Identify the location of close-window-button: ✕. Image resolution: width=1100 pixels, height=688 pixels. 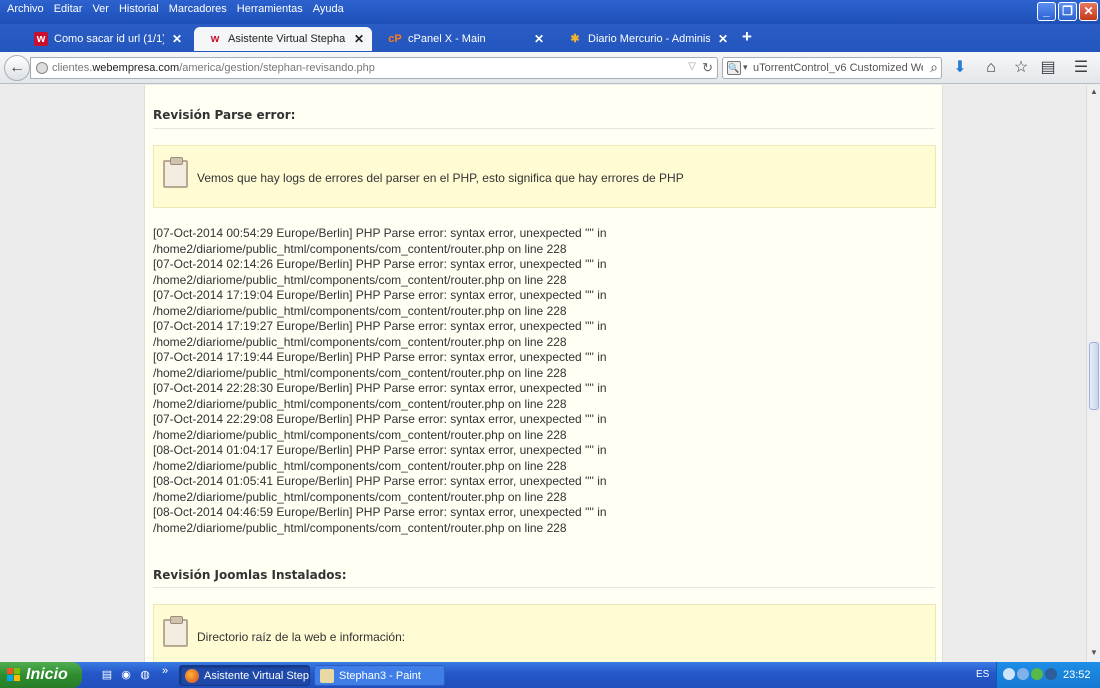
(1088, 11).